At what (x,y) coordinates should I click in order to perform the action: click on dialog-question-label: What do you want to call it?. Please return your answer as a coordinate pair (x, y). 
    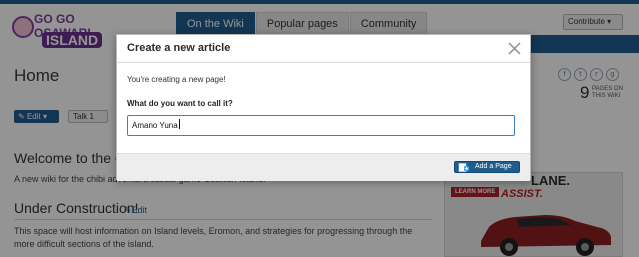
    Looking at the image, I should click on (180, 103).